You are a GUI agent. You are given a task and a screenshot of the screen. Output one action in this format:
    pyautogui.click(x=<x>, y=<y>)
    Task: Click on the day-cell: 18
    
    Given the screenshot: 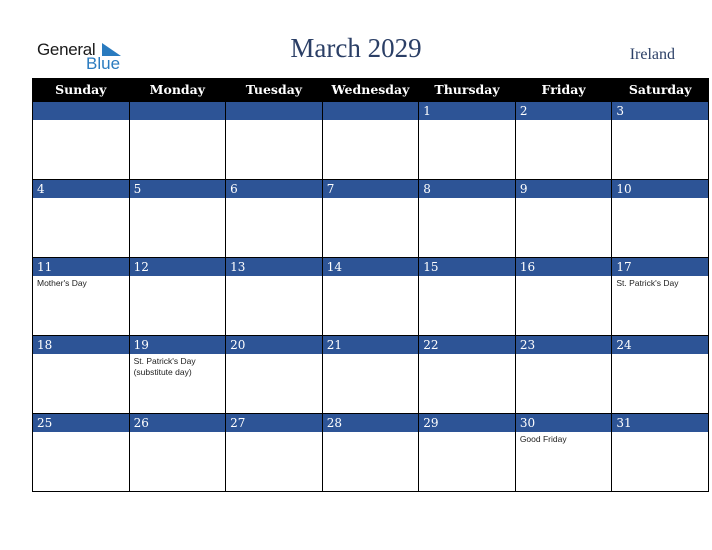 What is the action you would take?
    pyautogui.click(x=81, y=374)
    